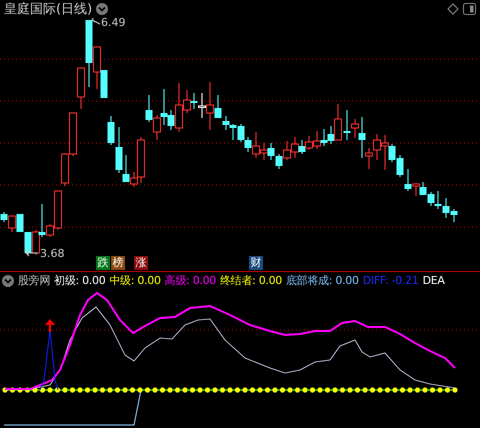 The height and width of the screenshot is (428, 480). Describe the element at coordinates (52, 254) in the screenshot. I see `low-price-label: 3.68` at that location.